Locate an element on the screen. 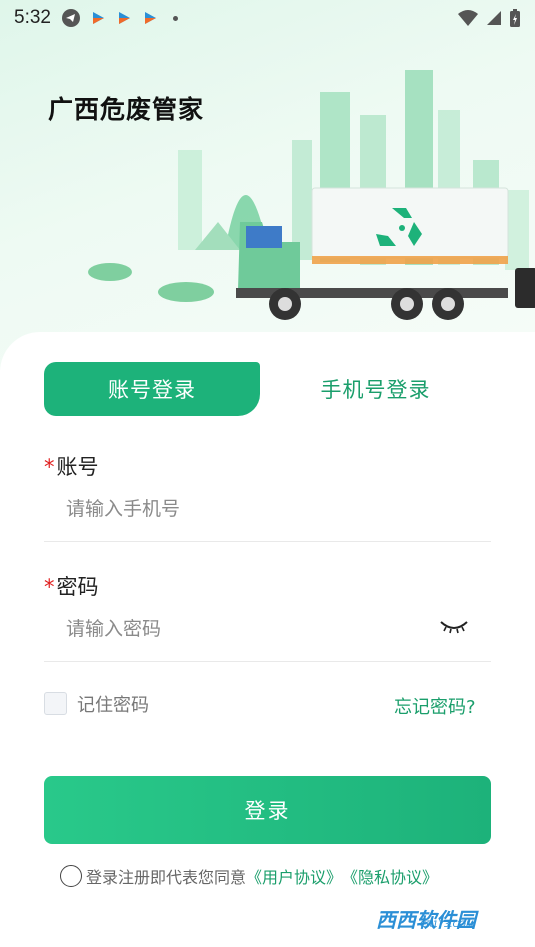  remember-password-checkbox is located at coordinates (55, 703).